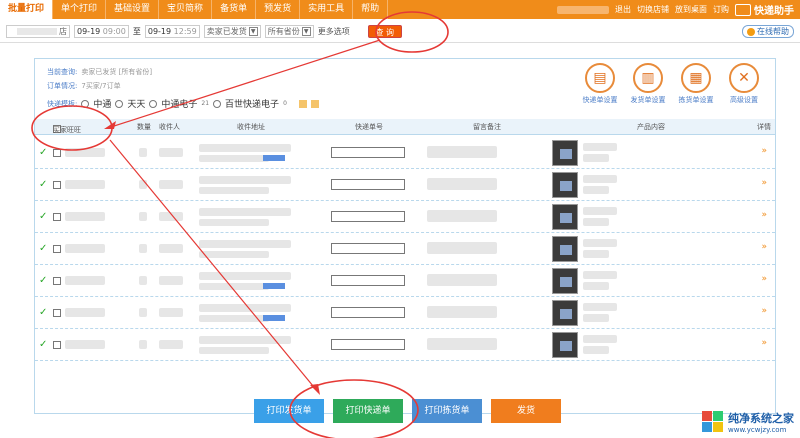 This screenshot has height=438, width=800. What do you see at coordinates (133, 9) in the screenshot?
I see `tab-basic-settings: 基础设置` at bounding box center [133, 9].